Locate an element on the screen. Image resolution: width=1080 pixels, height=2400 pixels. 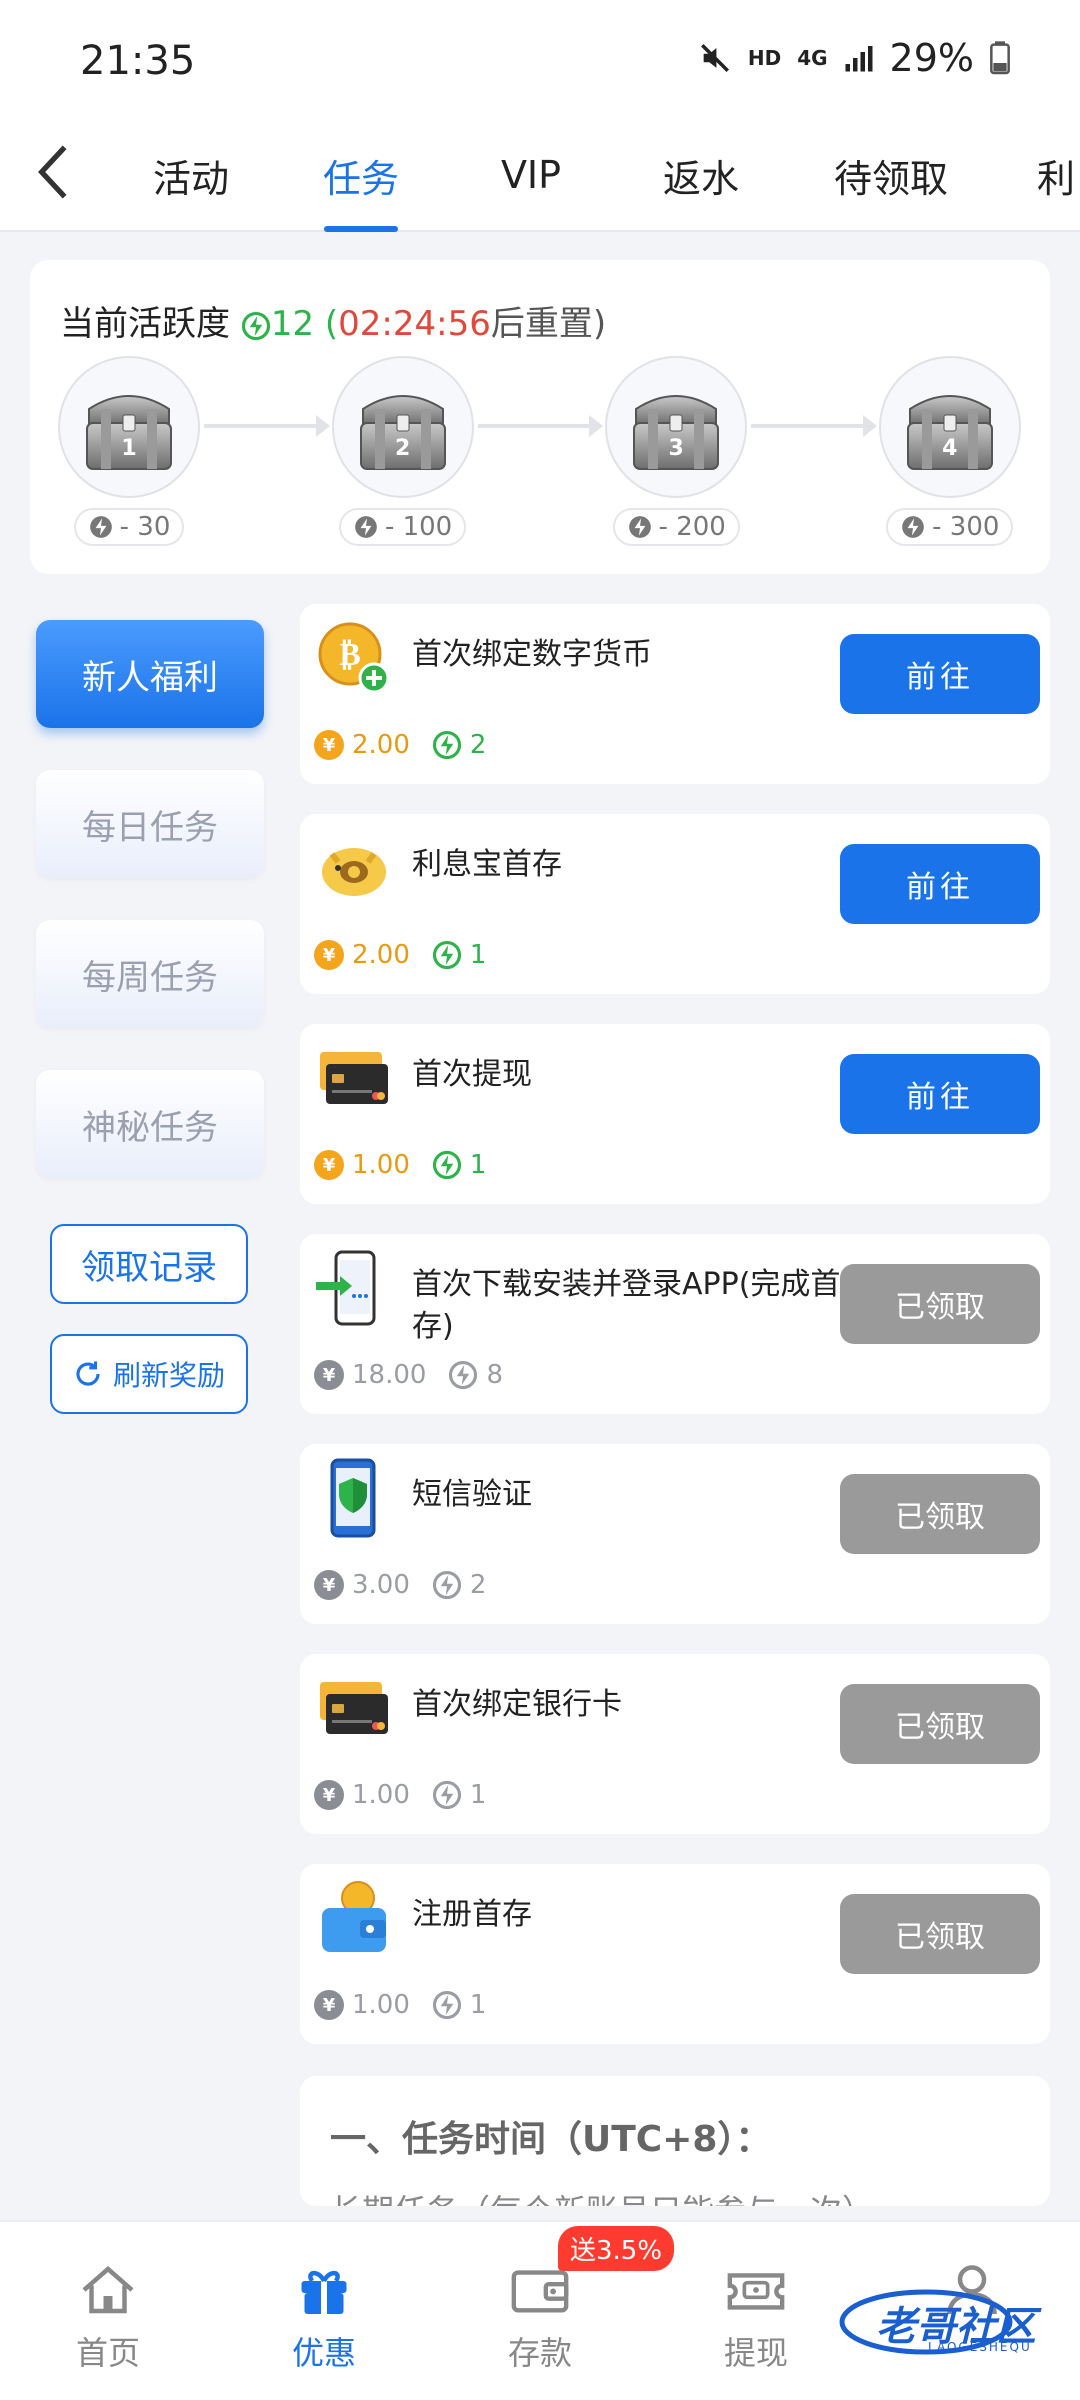
reward-amount: 3.00 is located at coordinates (381, 1585).